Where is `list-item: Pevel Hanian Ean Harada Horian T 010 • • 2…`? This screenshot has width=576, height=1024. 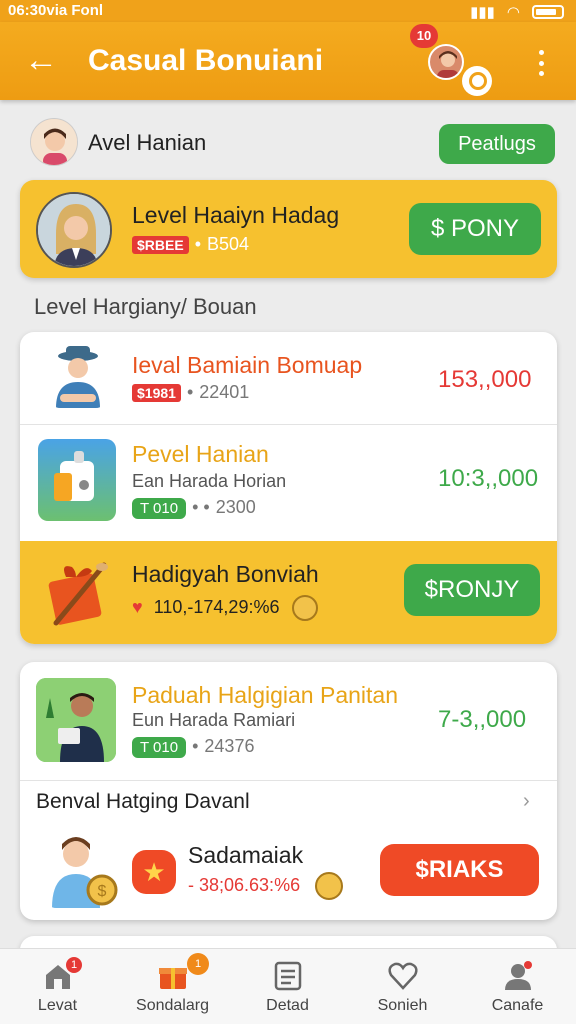 list-item: Pevel Hanian Ean Harada Horian T 010 • • 2… is located at coordinates (288, 483).